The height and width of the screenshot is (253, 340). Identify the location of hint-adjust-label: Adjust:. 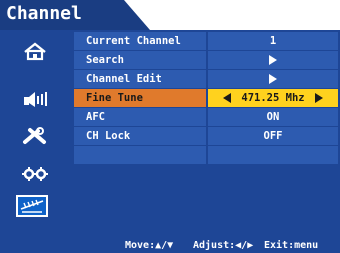
(214, 245).